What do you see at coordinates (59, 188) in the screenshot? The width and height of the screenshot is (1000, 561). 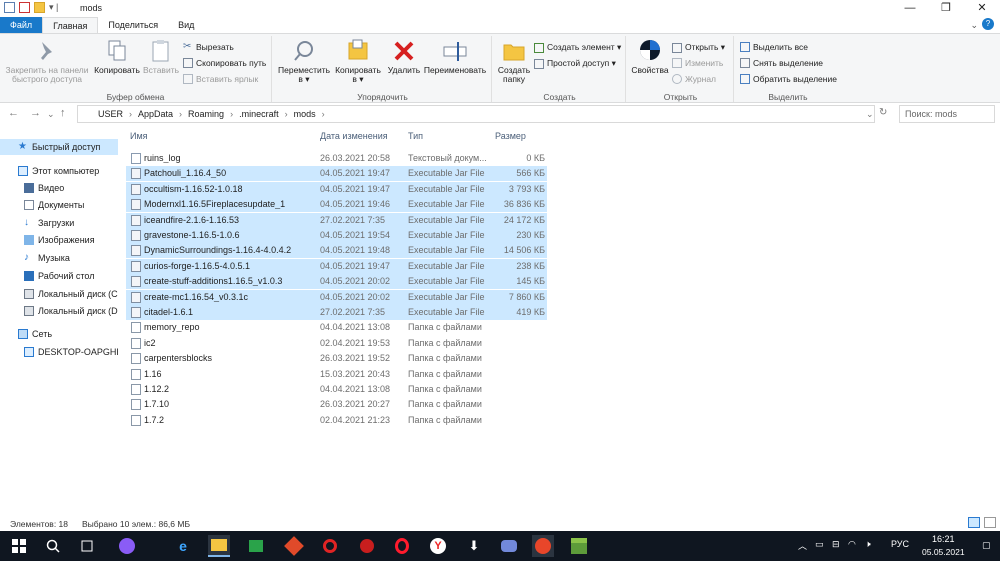 I see `nav-item-video: Видео` at bounding box center [59, 188].